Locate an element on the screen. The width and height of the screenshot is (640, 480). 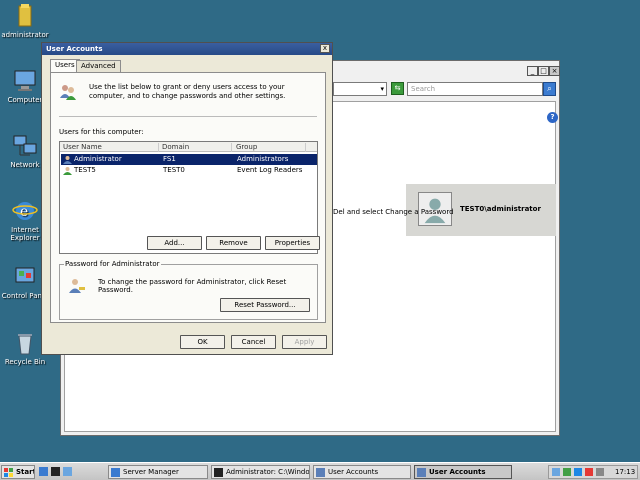
start-button: Start is located at coordinates (18, 472).